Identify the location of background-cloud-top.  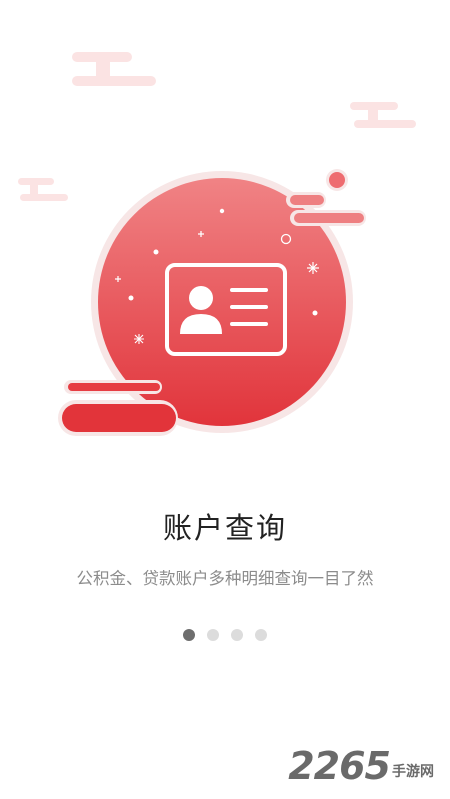
(114, 69).